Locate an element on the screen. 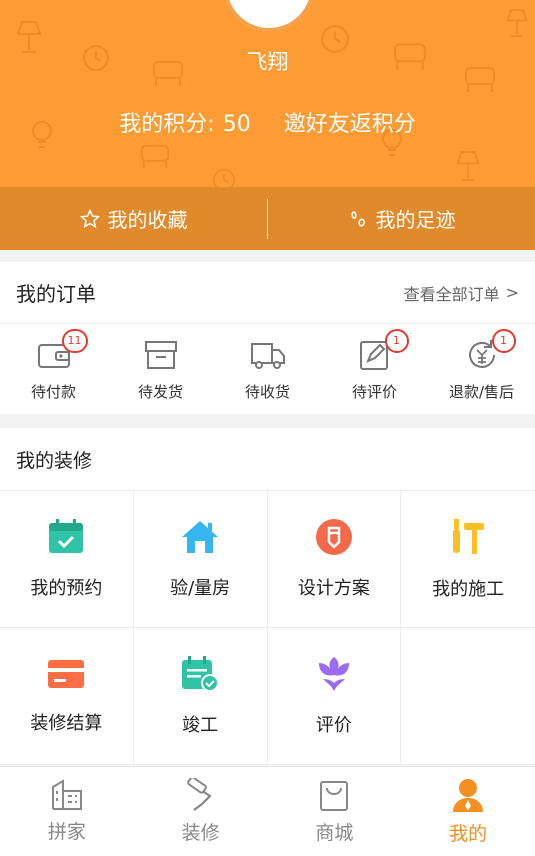 This screenshot has height=856, width=535. pencil-circle-icon is located at coordinates (333, 537).